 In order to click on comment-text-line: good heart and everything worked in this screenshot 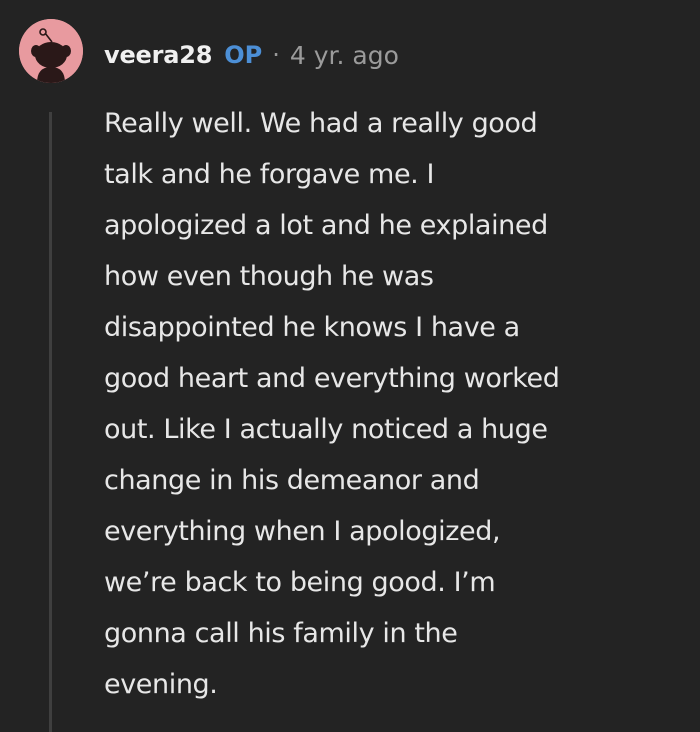, I will do `click(332, 378)`.